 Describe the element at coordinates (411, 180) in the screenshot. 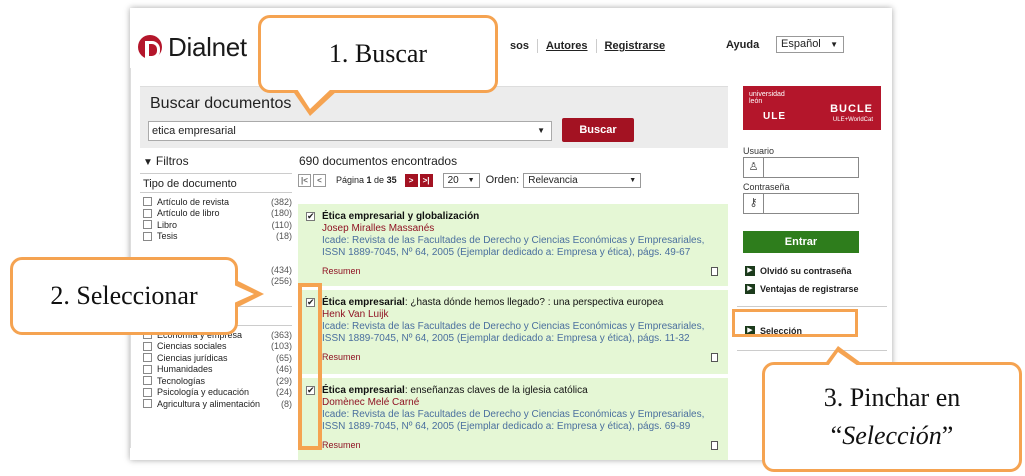

I see `next-page-icon: >` at that location.